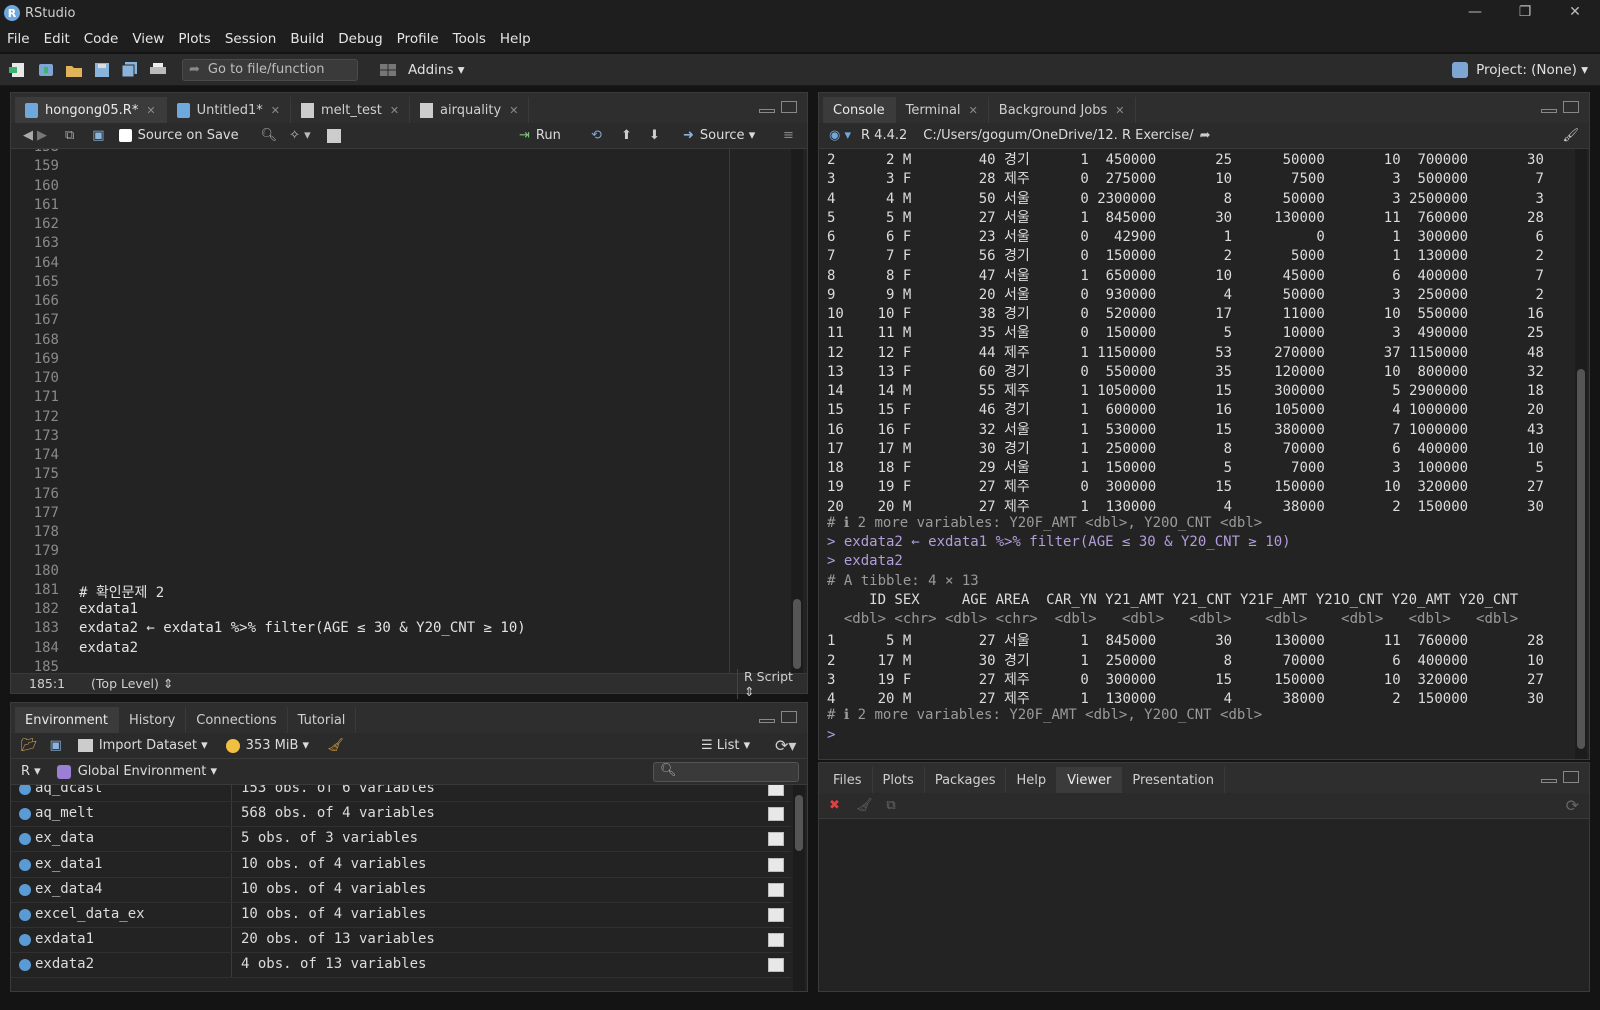  Describe the element at coordinates (148, 39) in the screenshot. I see `menu-view: View` at that location.